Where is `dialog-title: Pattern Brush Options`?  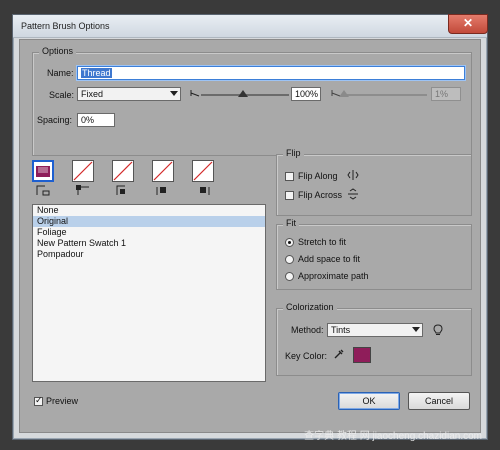
dialog-title: Pattern Brush Options is located at coordinates (65, 26).